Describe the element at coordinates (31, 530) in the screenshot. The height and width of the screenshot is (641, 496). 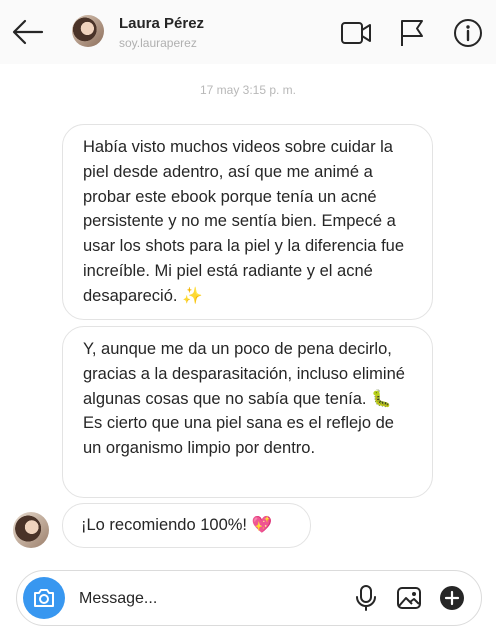
I see `sender-avatar` at that location.